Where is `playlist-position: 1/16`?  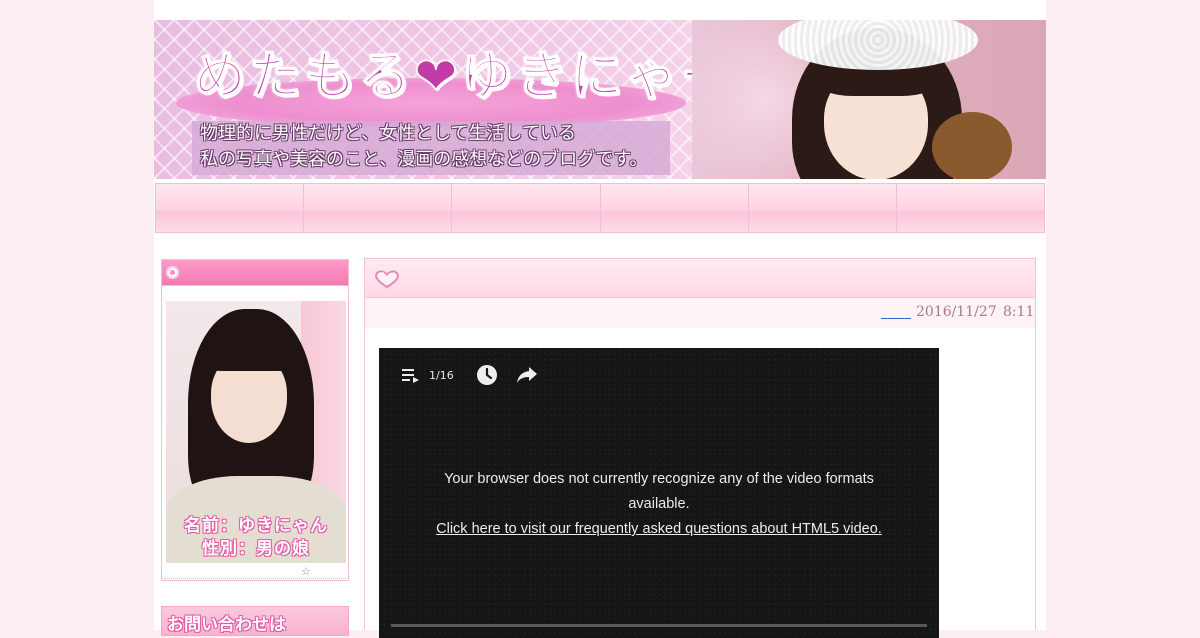
playlist-position: 1/16 is located at coordinates (441, 375).